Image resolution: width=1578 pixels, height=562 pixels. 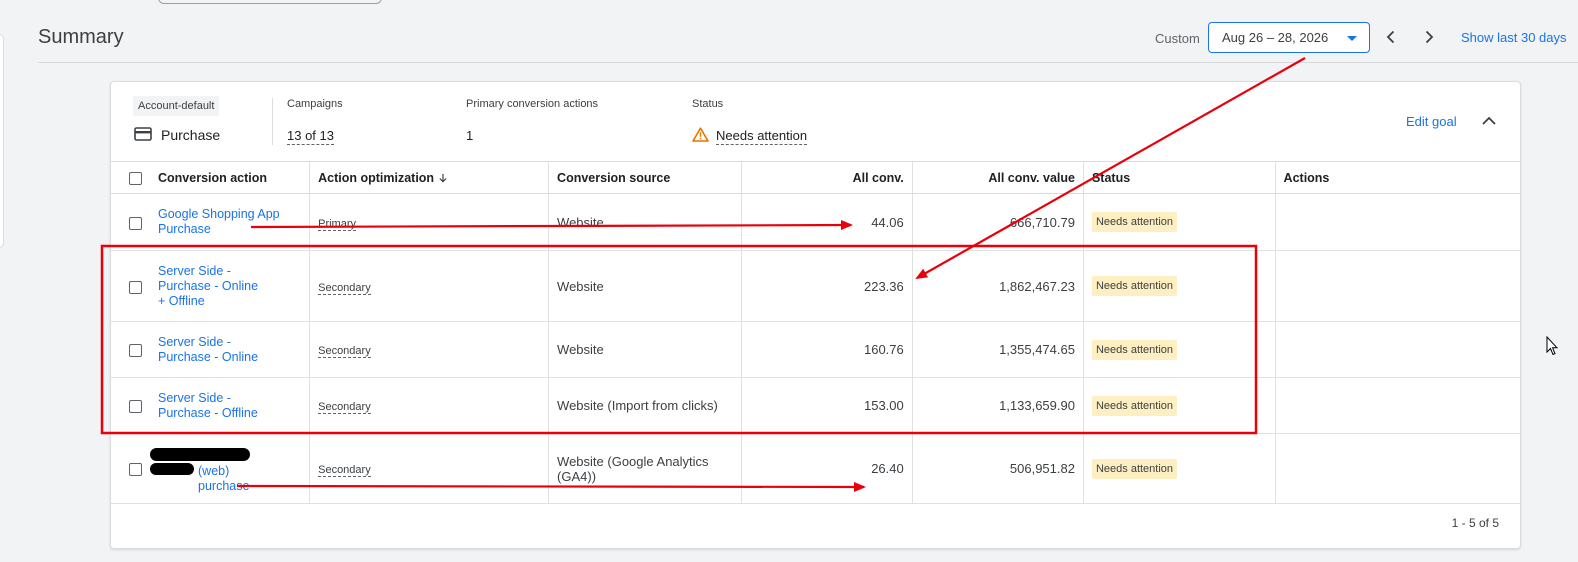 I want to click on conversion-action-cell: Server Side - Purchase - Online, so click(x=230, y=349).